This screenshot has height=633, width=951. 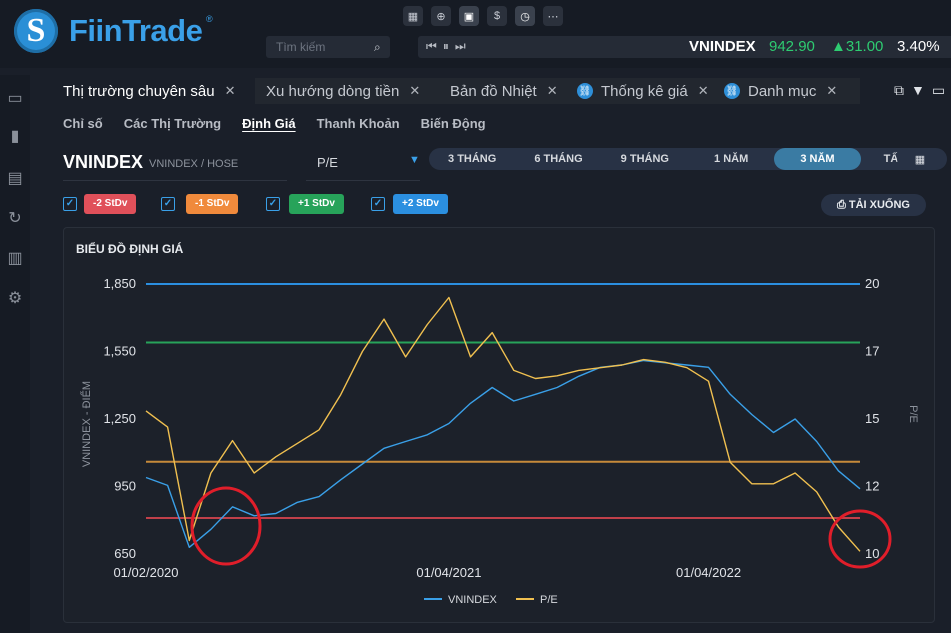 I want to click on subtab-valuation: Định Giá, so click(x=268, y=123).